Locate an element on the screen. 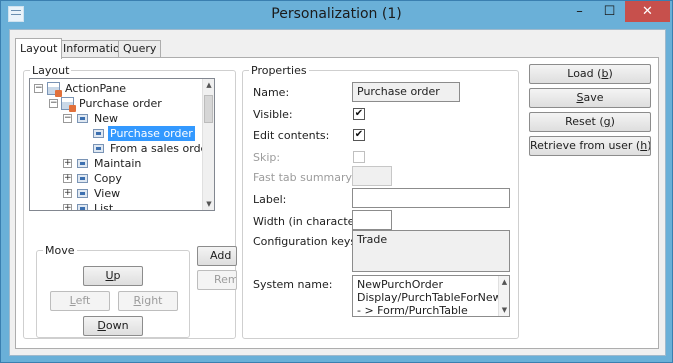 This screenshot has width=673, height=363. tree-item-label: ActionPane is located at coordinates (96, 88).